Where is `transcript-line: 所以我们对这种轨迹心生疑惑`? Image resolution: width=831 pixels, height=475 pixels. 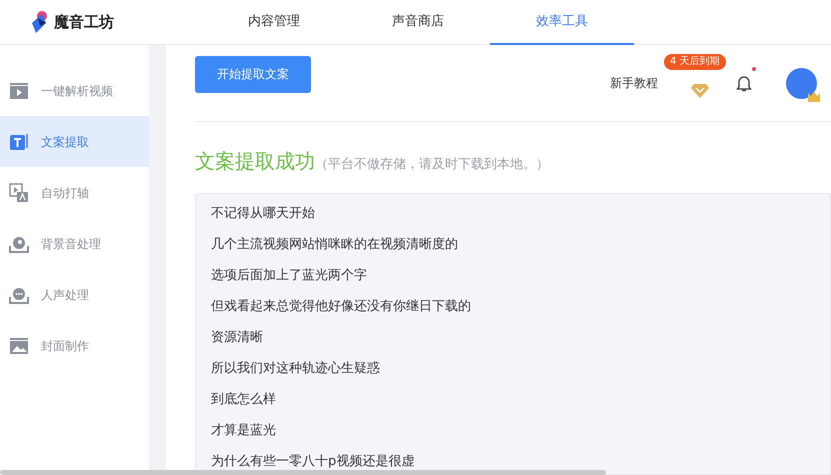 transcript-line: 所以我们对这种轨迹心生疑惑 is located at coordinates (295, 369).